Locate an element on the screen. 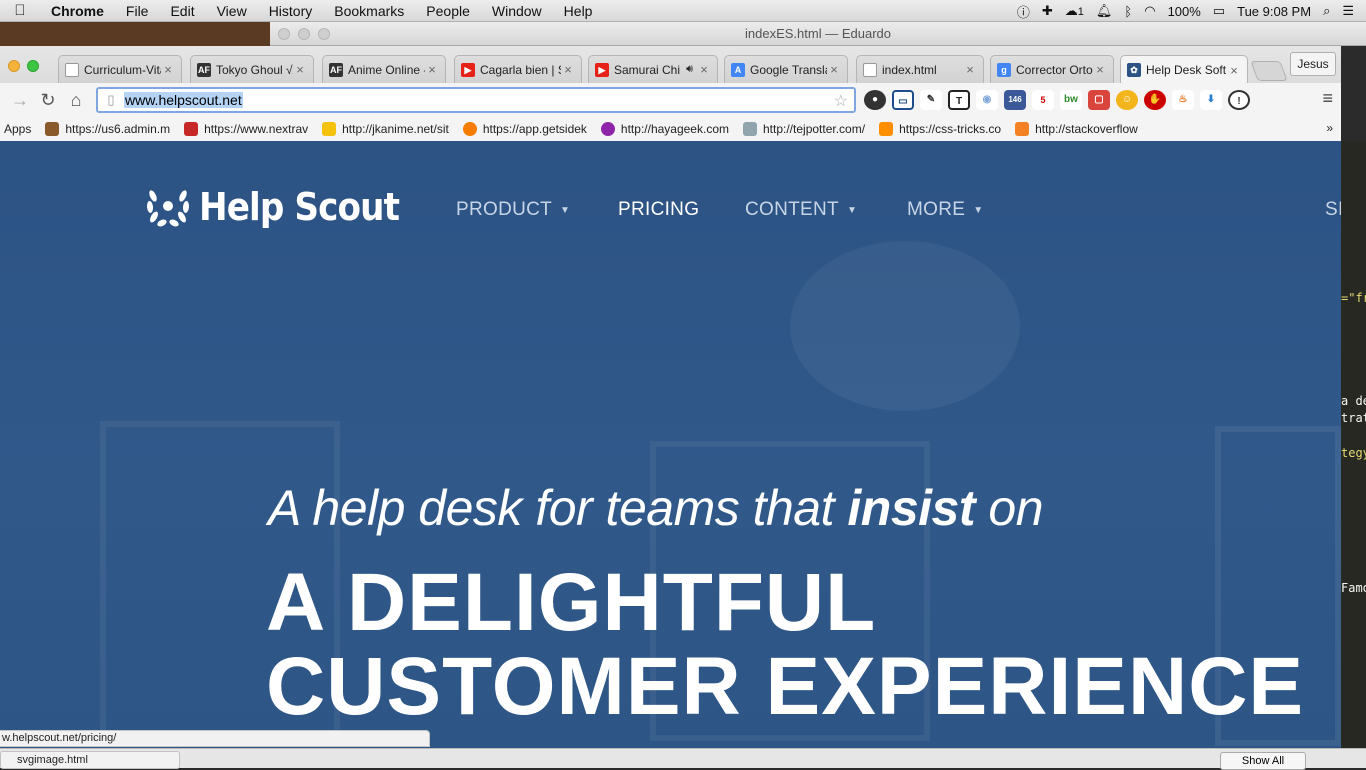  google-icon: g is located at coordinates (1004, 69).